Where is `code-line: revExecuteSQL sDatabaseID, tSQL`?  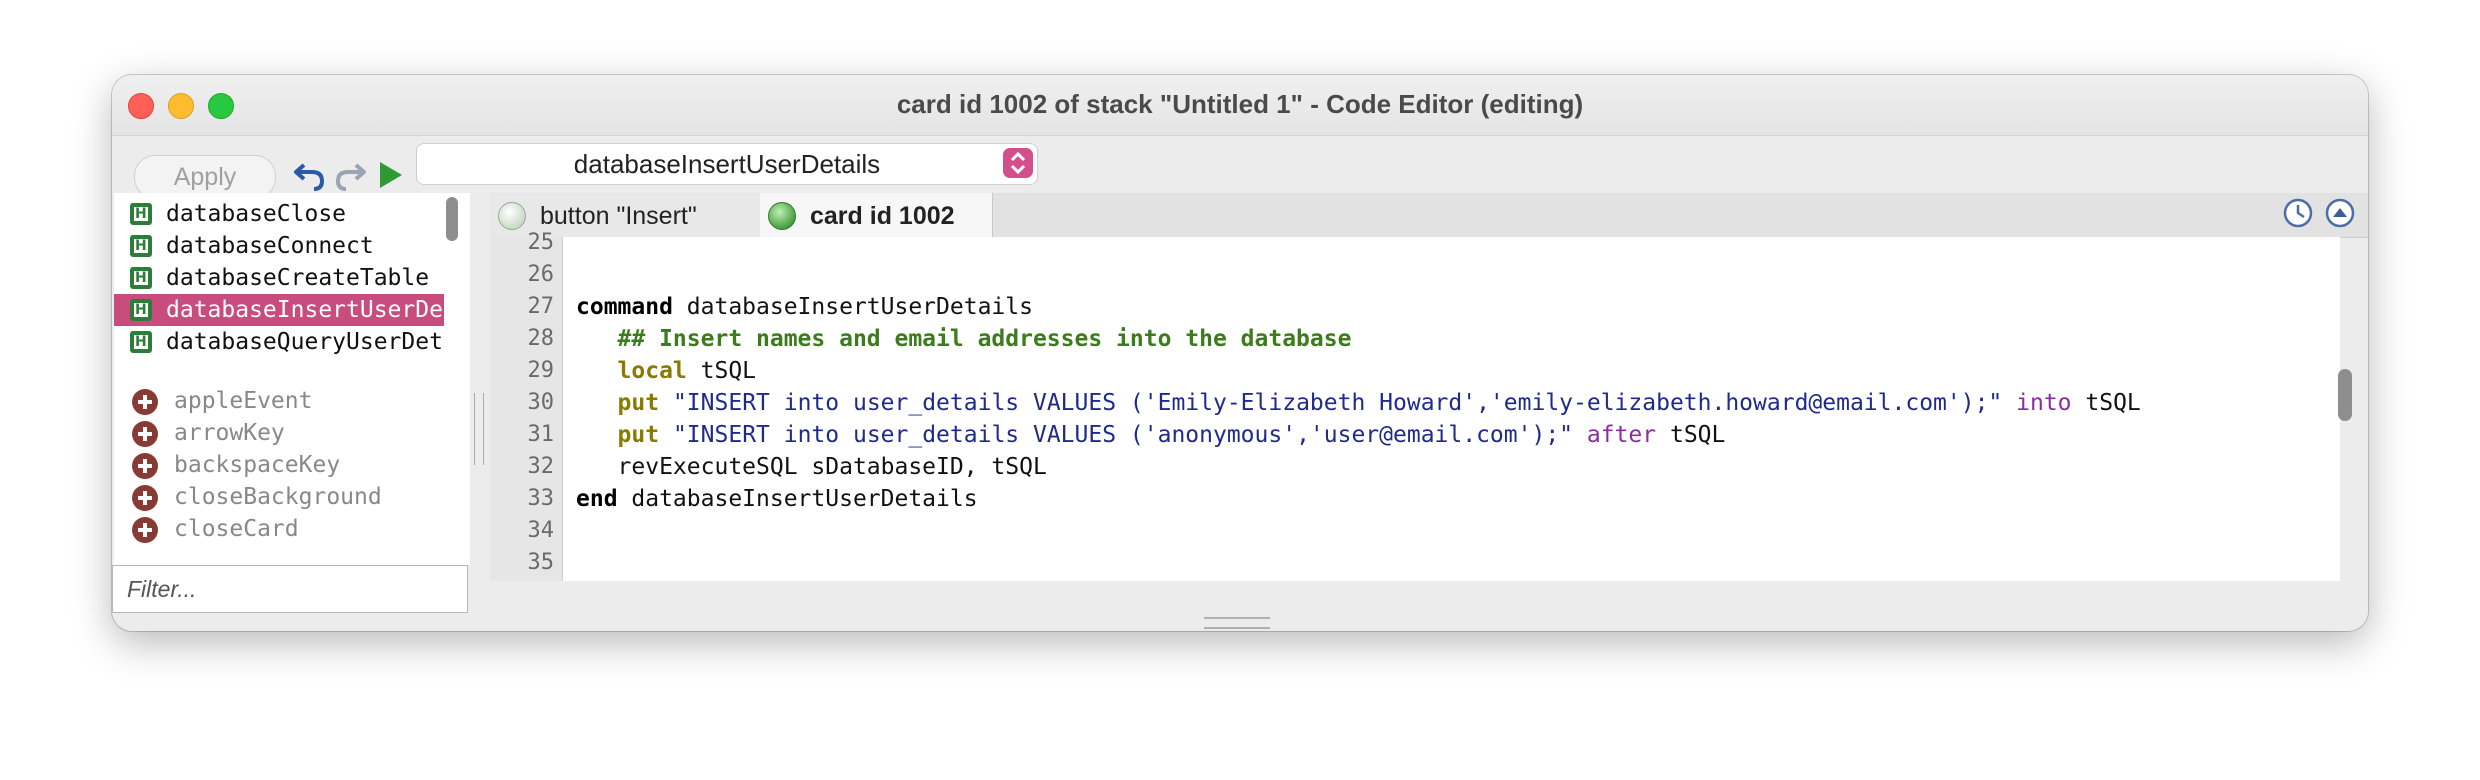
code-line: revExecuteSQL sDatabaseID, tSQL is located at coordinates (811, 467).